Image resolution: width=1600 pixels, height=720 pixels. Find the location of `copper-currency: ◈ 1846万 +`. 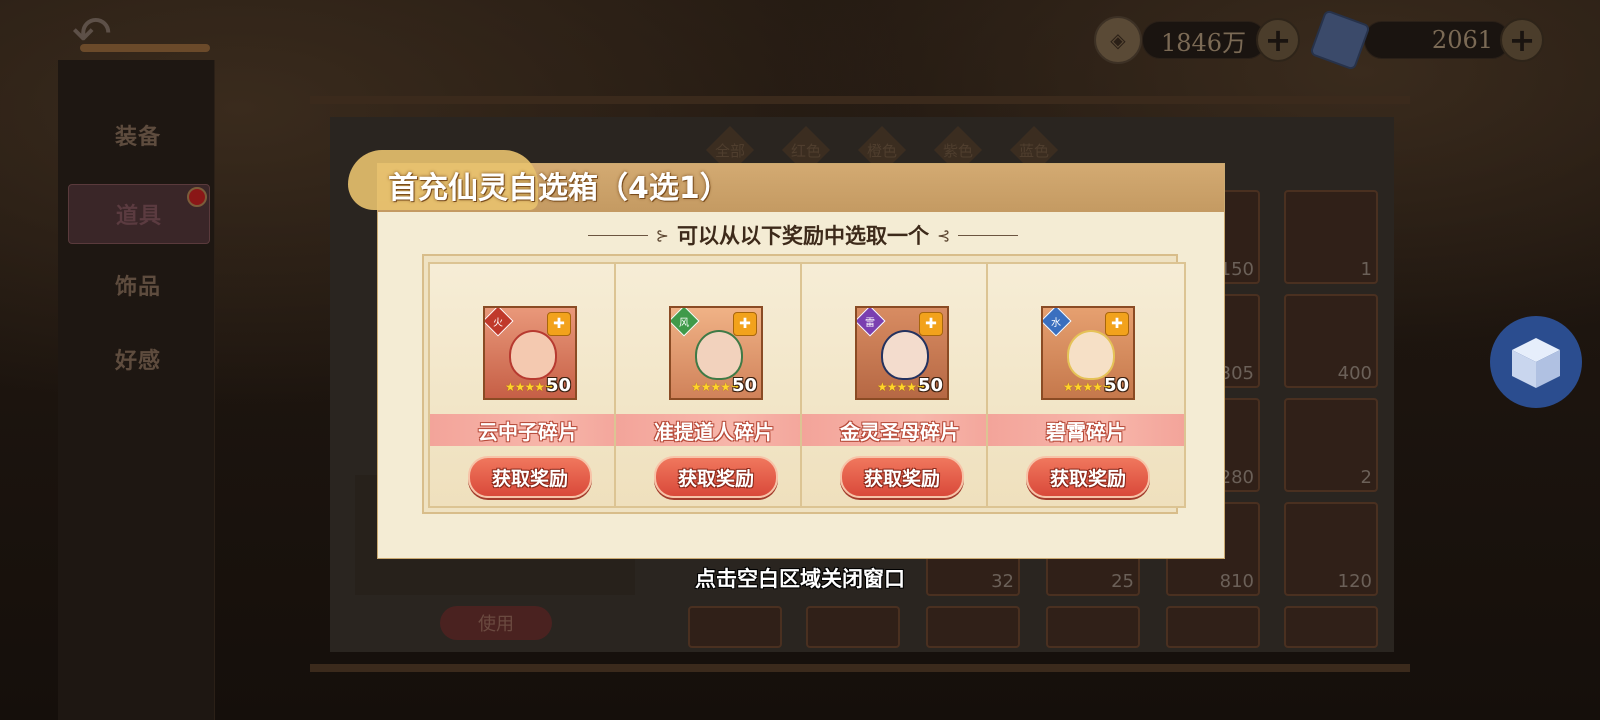

copper-currency: ◈ 1846万 + is located at coordinates (1197, 40).